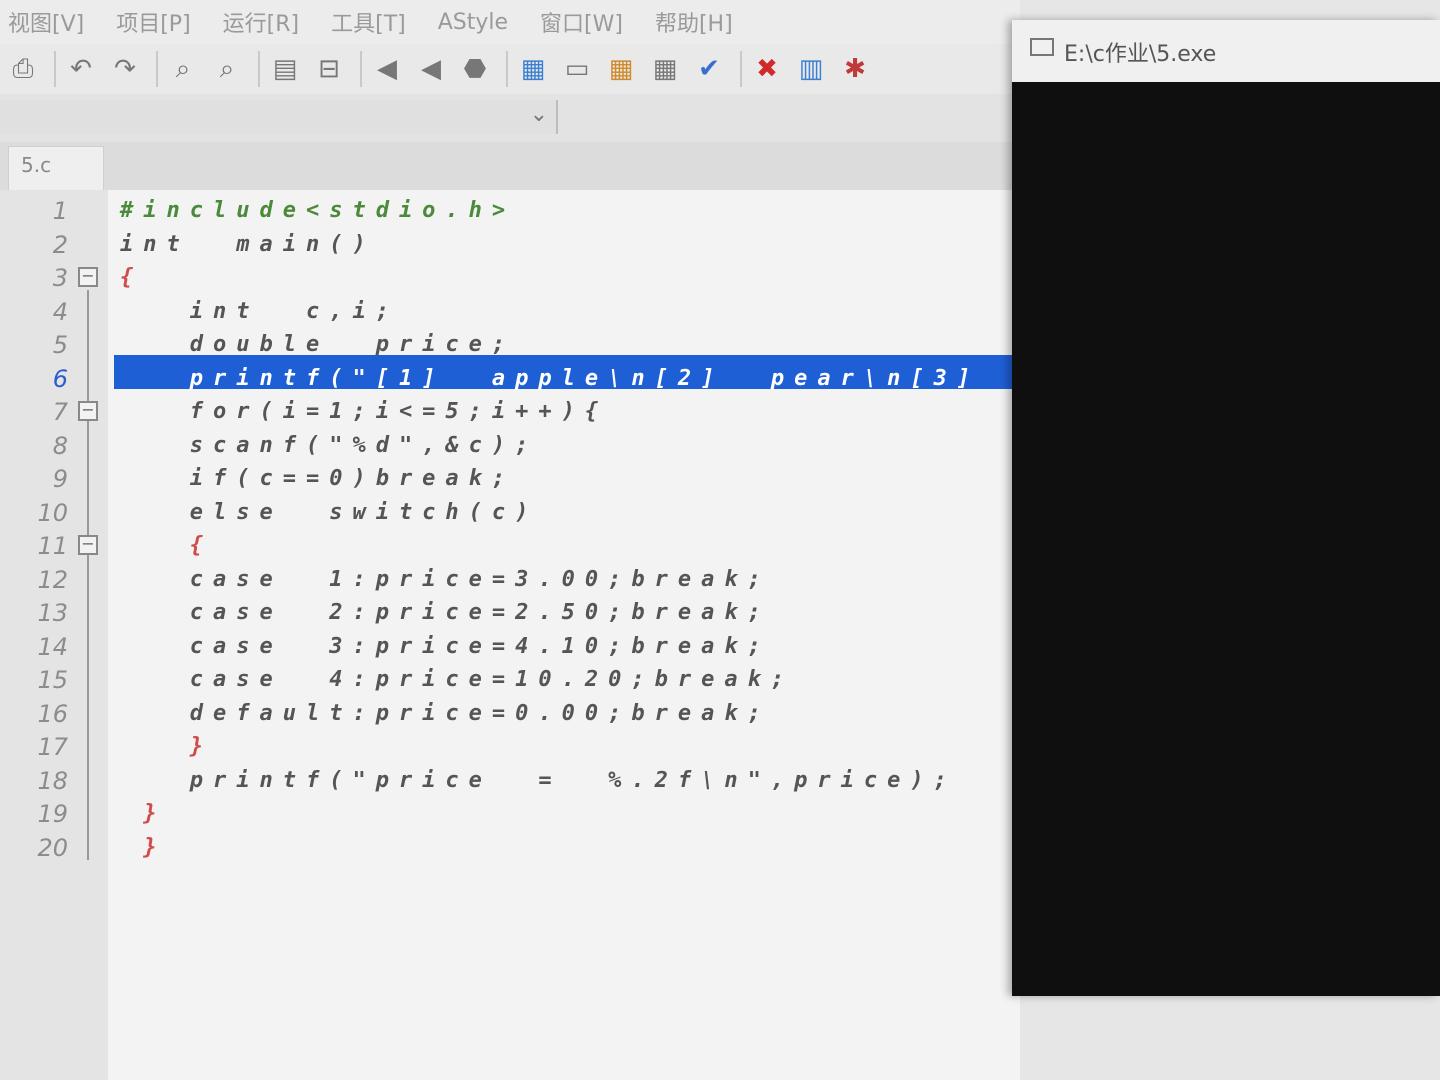  Describe the element at coordinates (52, 512) in the screenshot. I see `line-number: 10` at that location.